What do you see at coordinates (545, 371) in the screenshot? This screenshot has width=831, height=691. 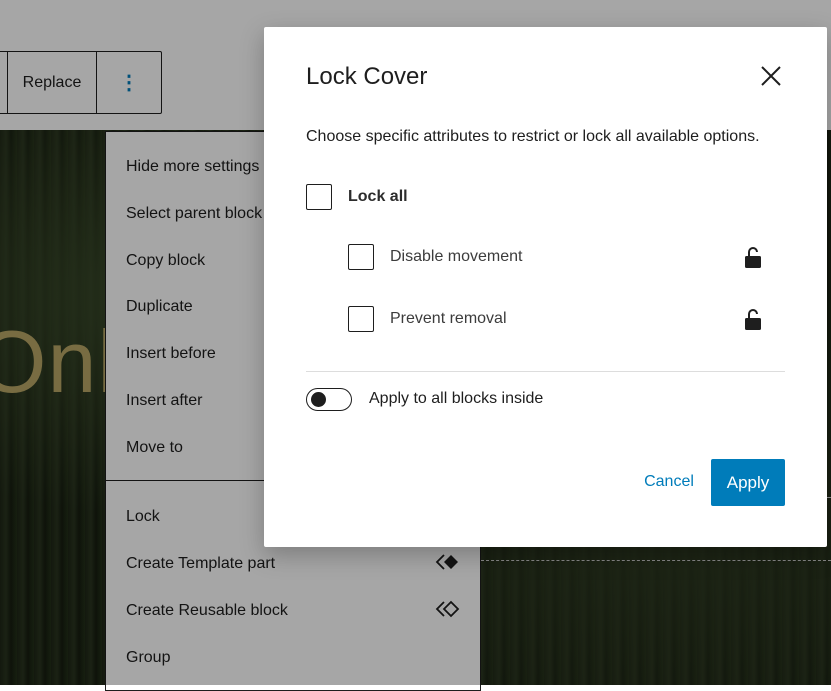 I see `modal-divider` at bounding box center [545, 371].